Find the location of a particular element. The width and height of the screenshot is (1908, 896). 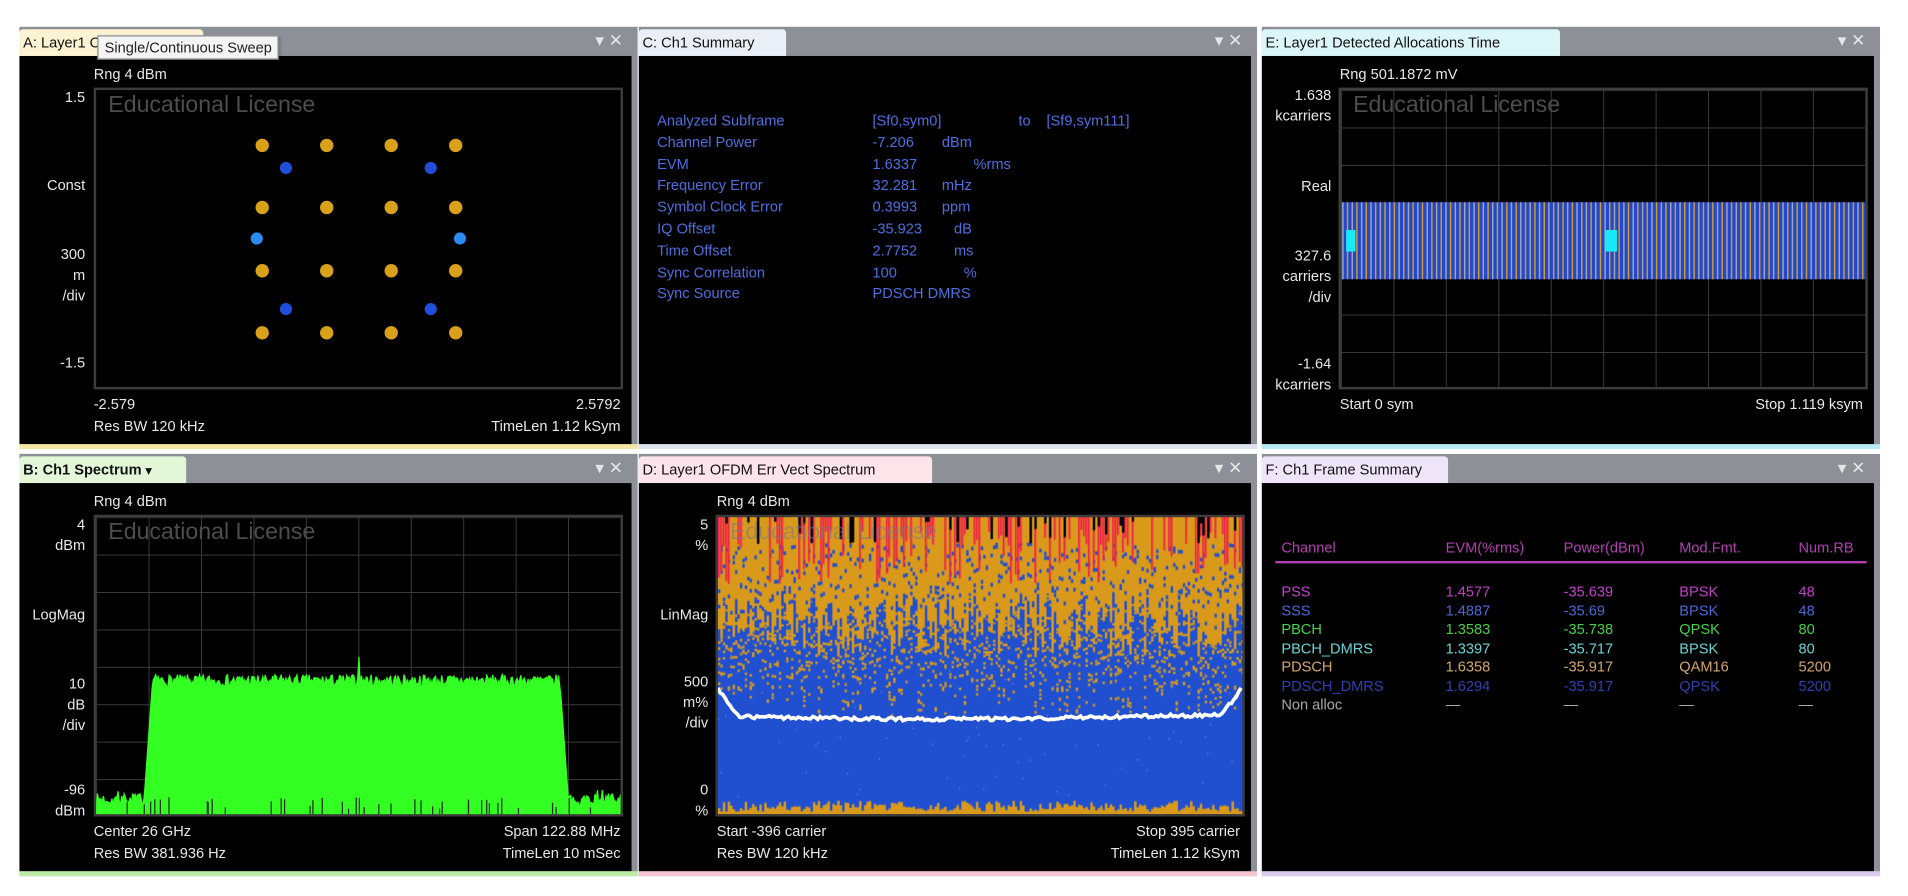

table-row: PBCH 1.3583 -35.738 QPSK 80 is located at coordinates (1568, 630).